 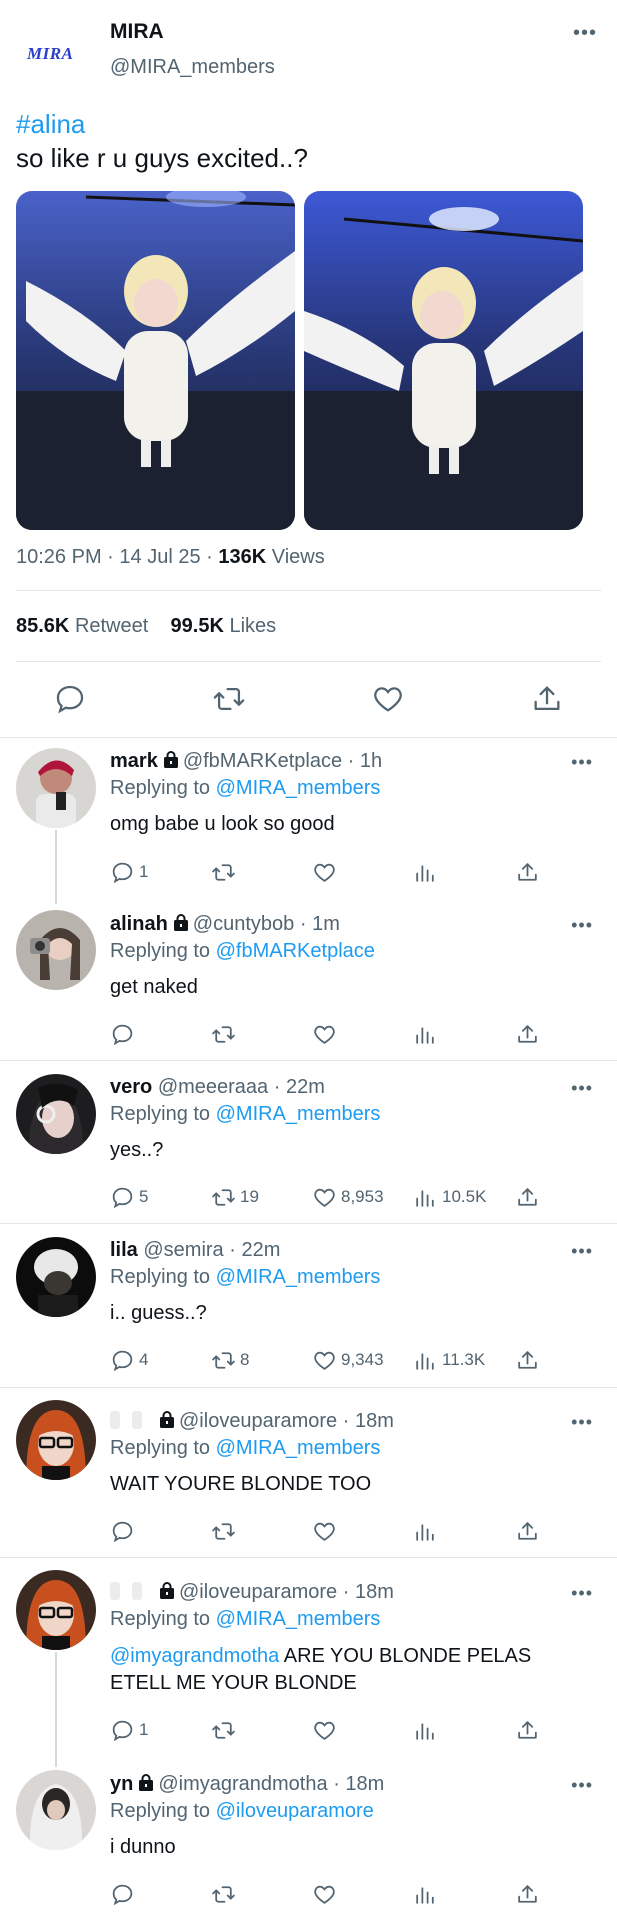 What do you see at coordinates (183, 1250) in the screenshot?
I see `reply-author-handle: @semira` at bounding box center [183, 1250].